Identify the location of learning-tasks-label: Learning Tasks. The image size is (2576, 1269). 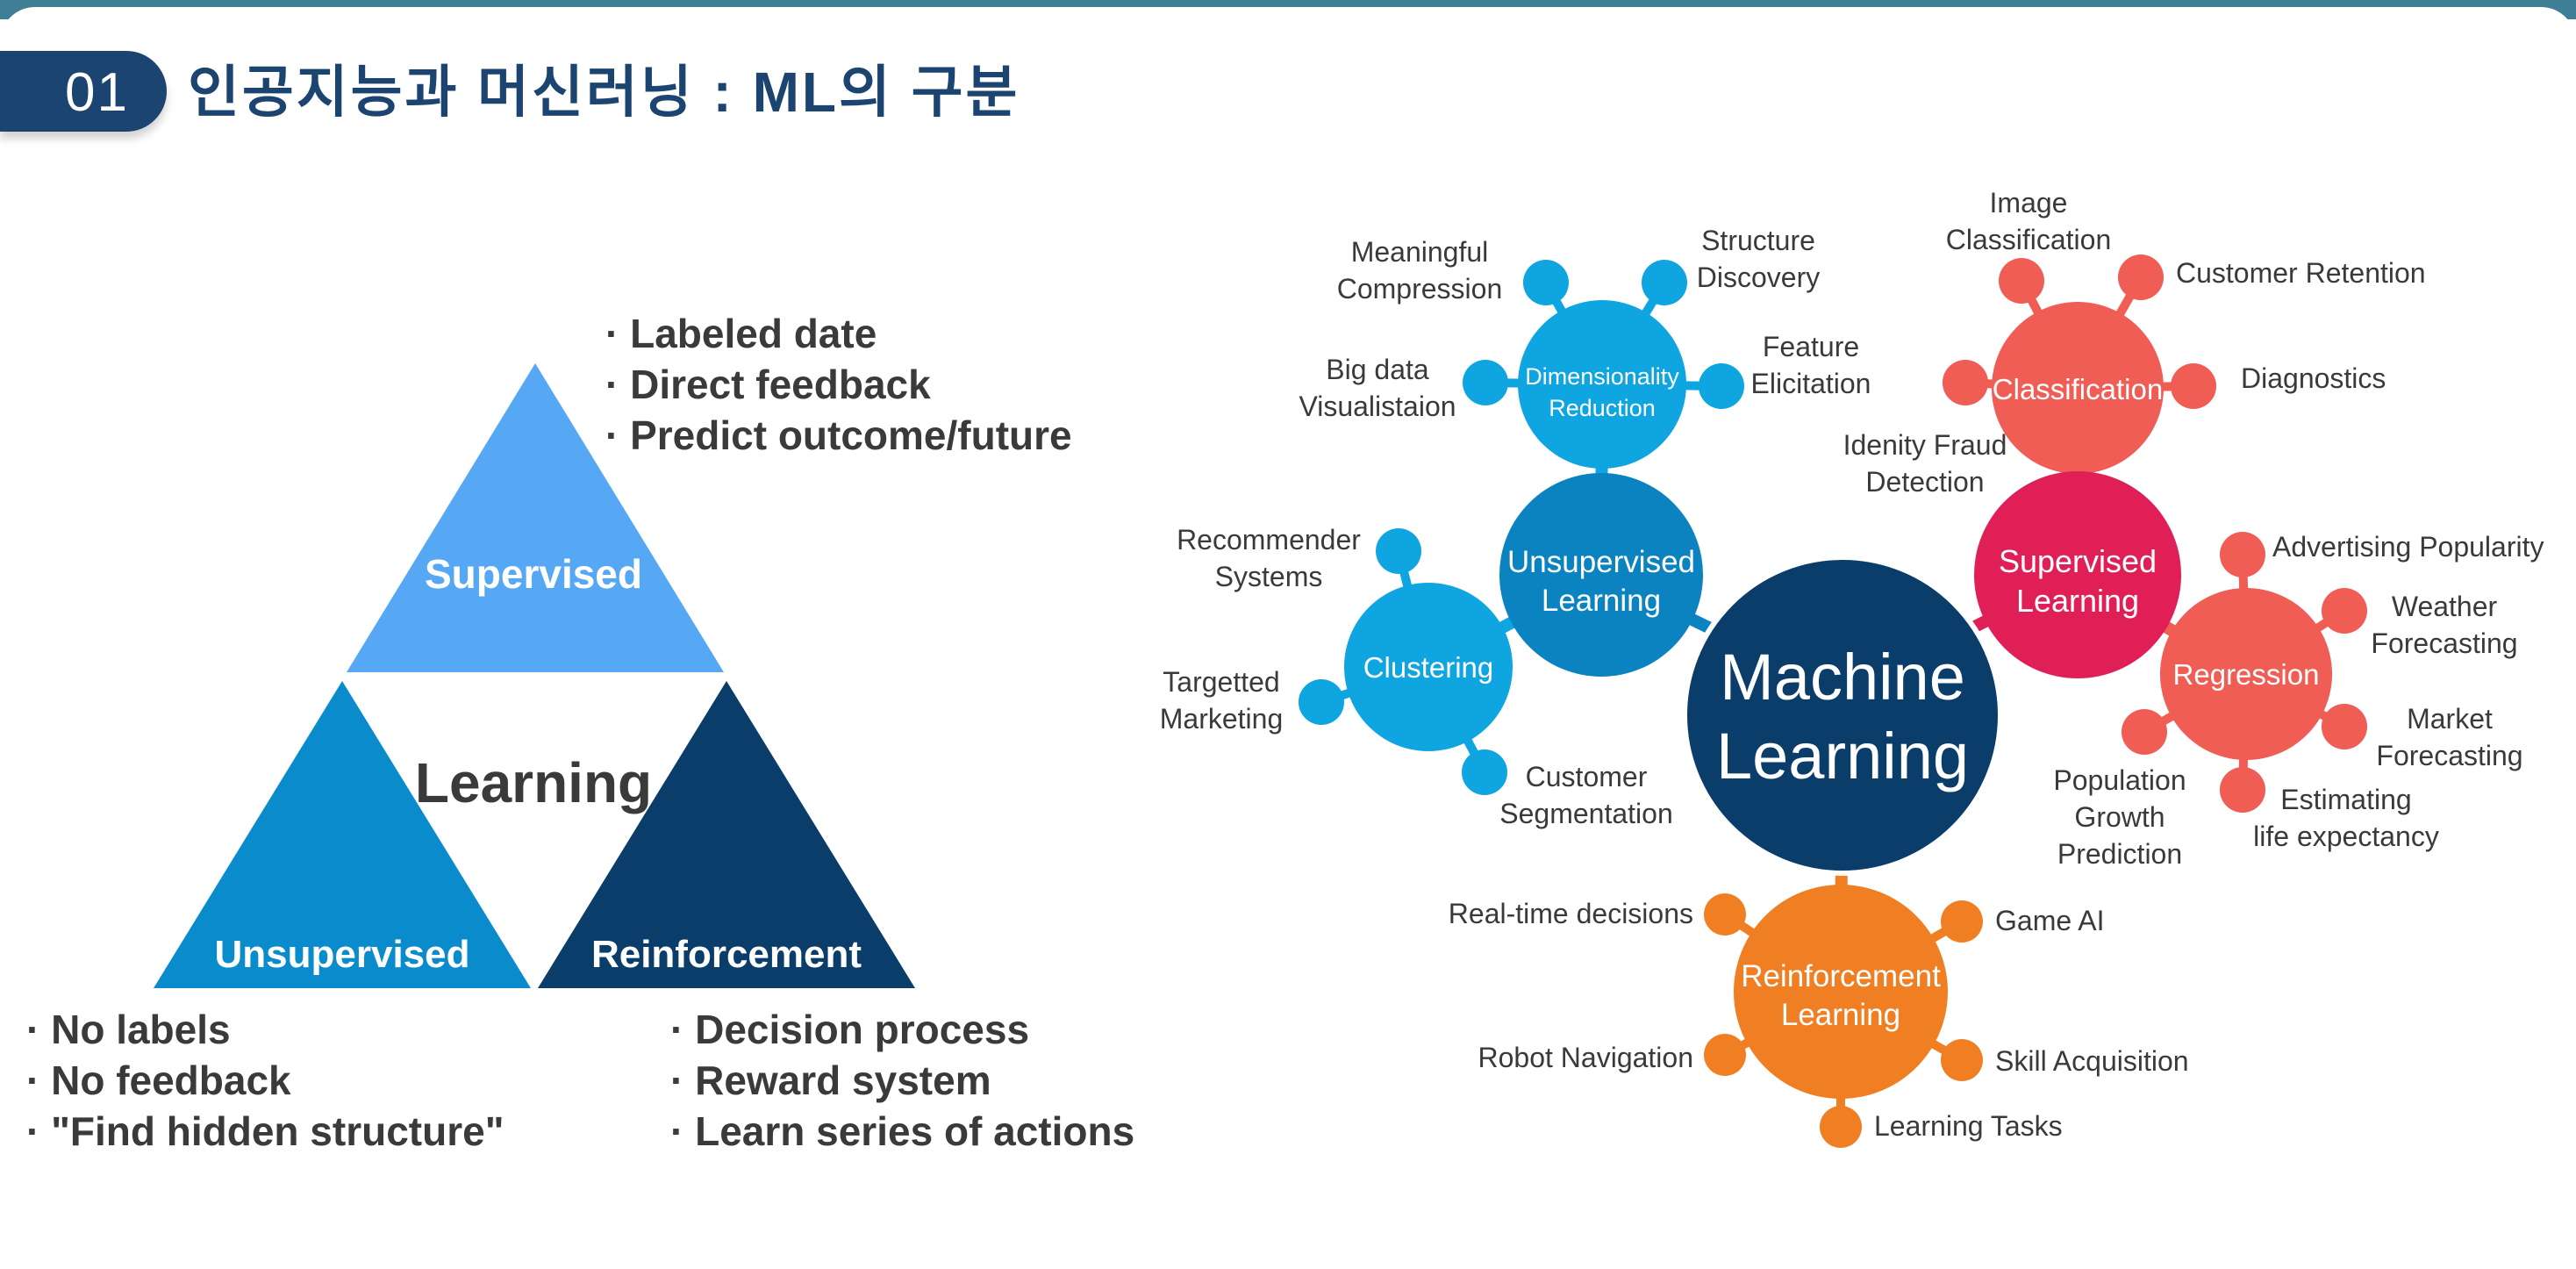
(1968, 1126).